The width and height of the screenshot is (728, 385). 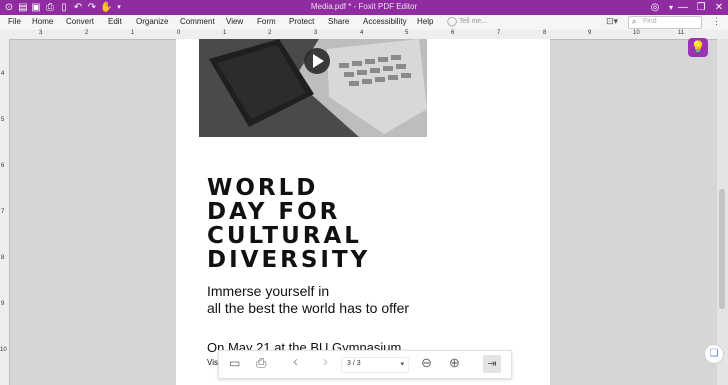 What do you see at coordinates (325, 361) in the screenshot?
I see `next-page-icon: ›` at bounding box center [325, 361].